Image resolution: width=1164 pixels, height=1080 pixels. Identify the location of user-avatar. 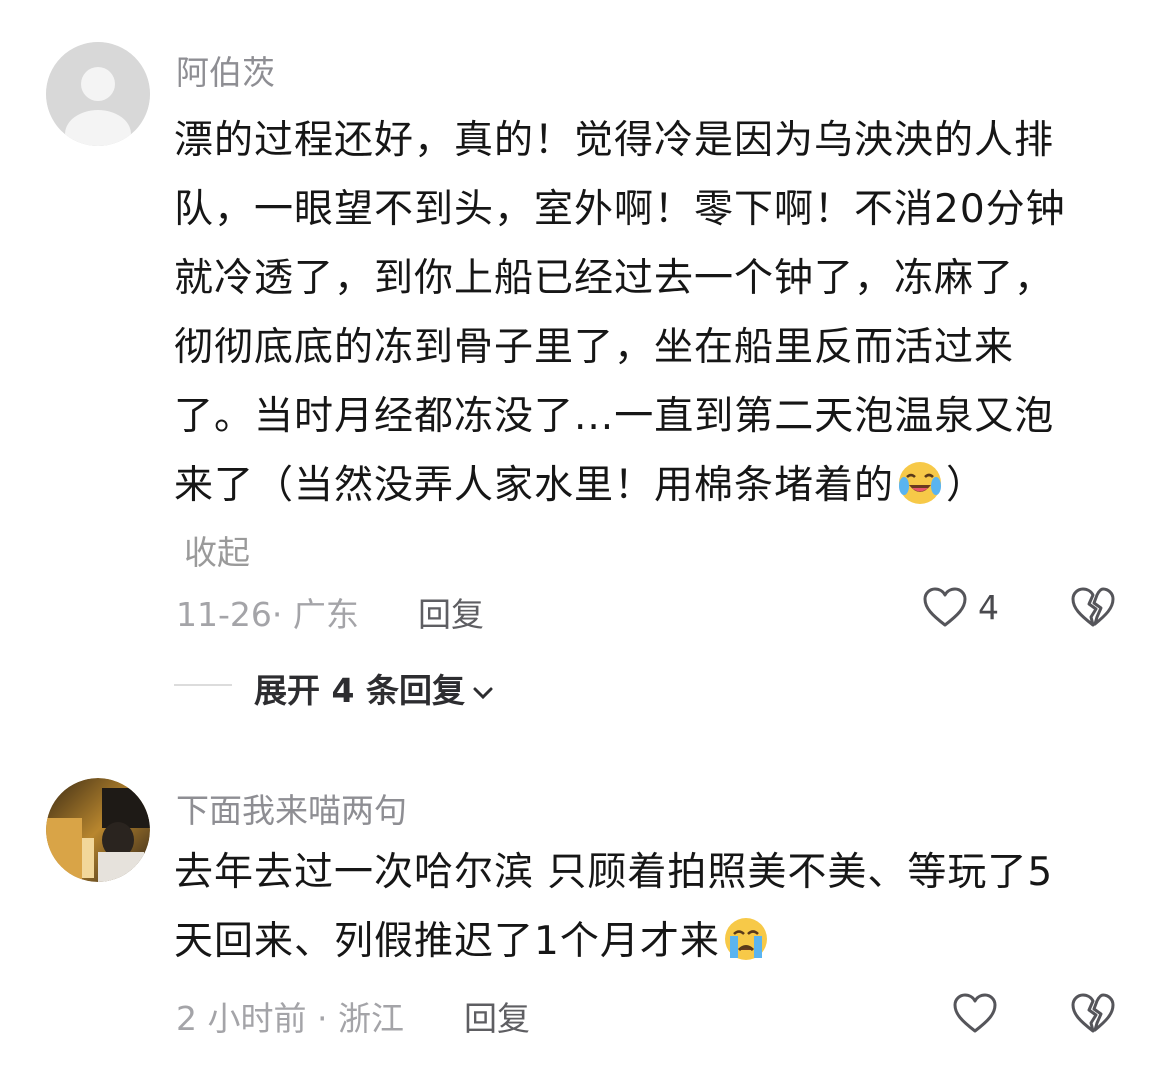
(98, 830).